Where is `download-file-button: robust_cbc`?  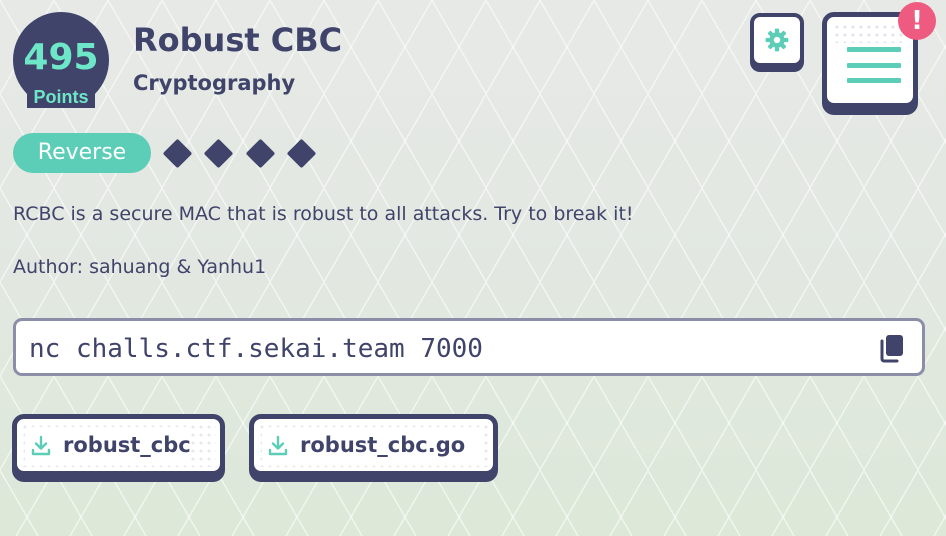
download-file-button: robust_cbc is located at coordinates (118, 445).